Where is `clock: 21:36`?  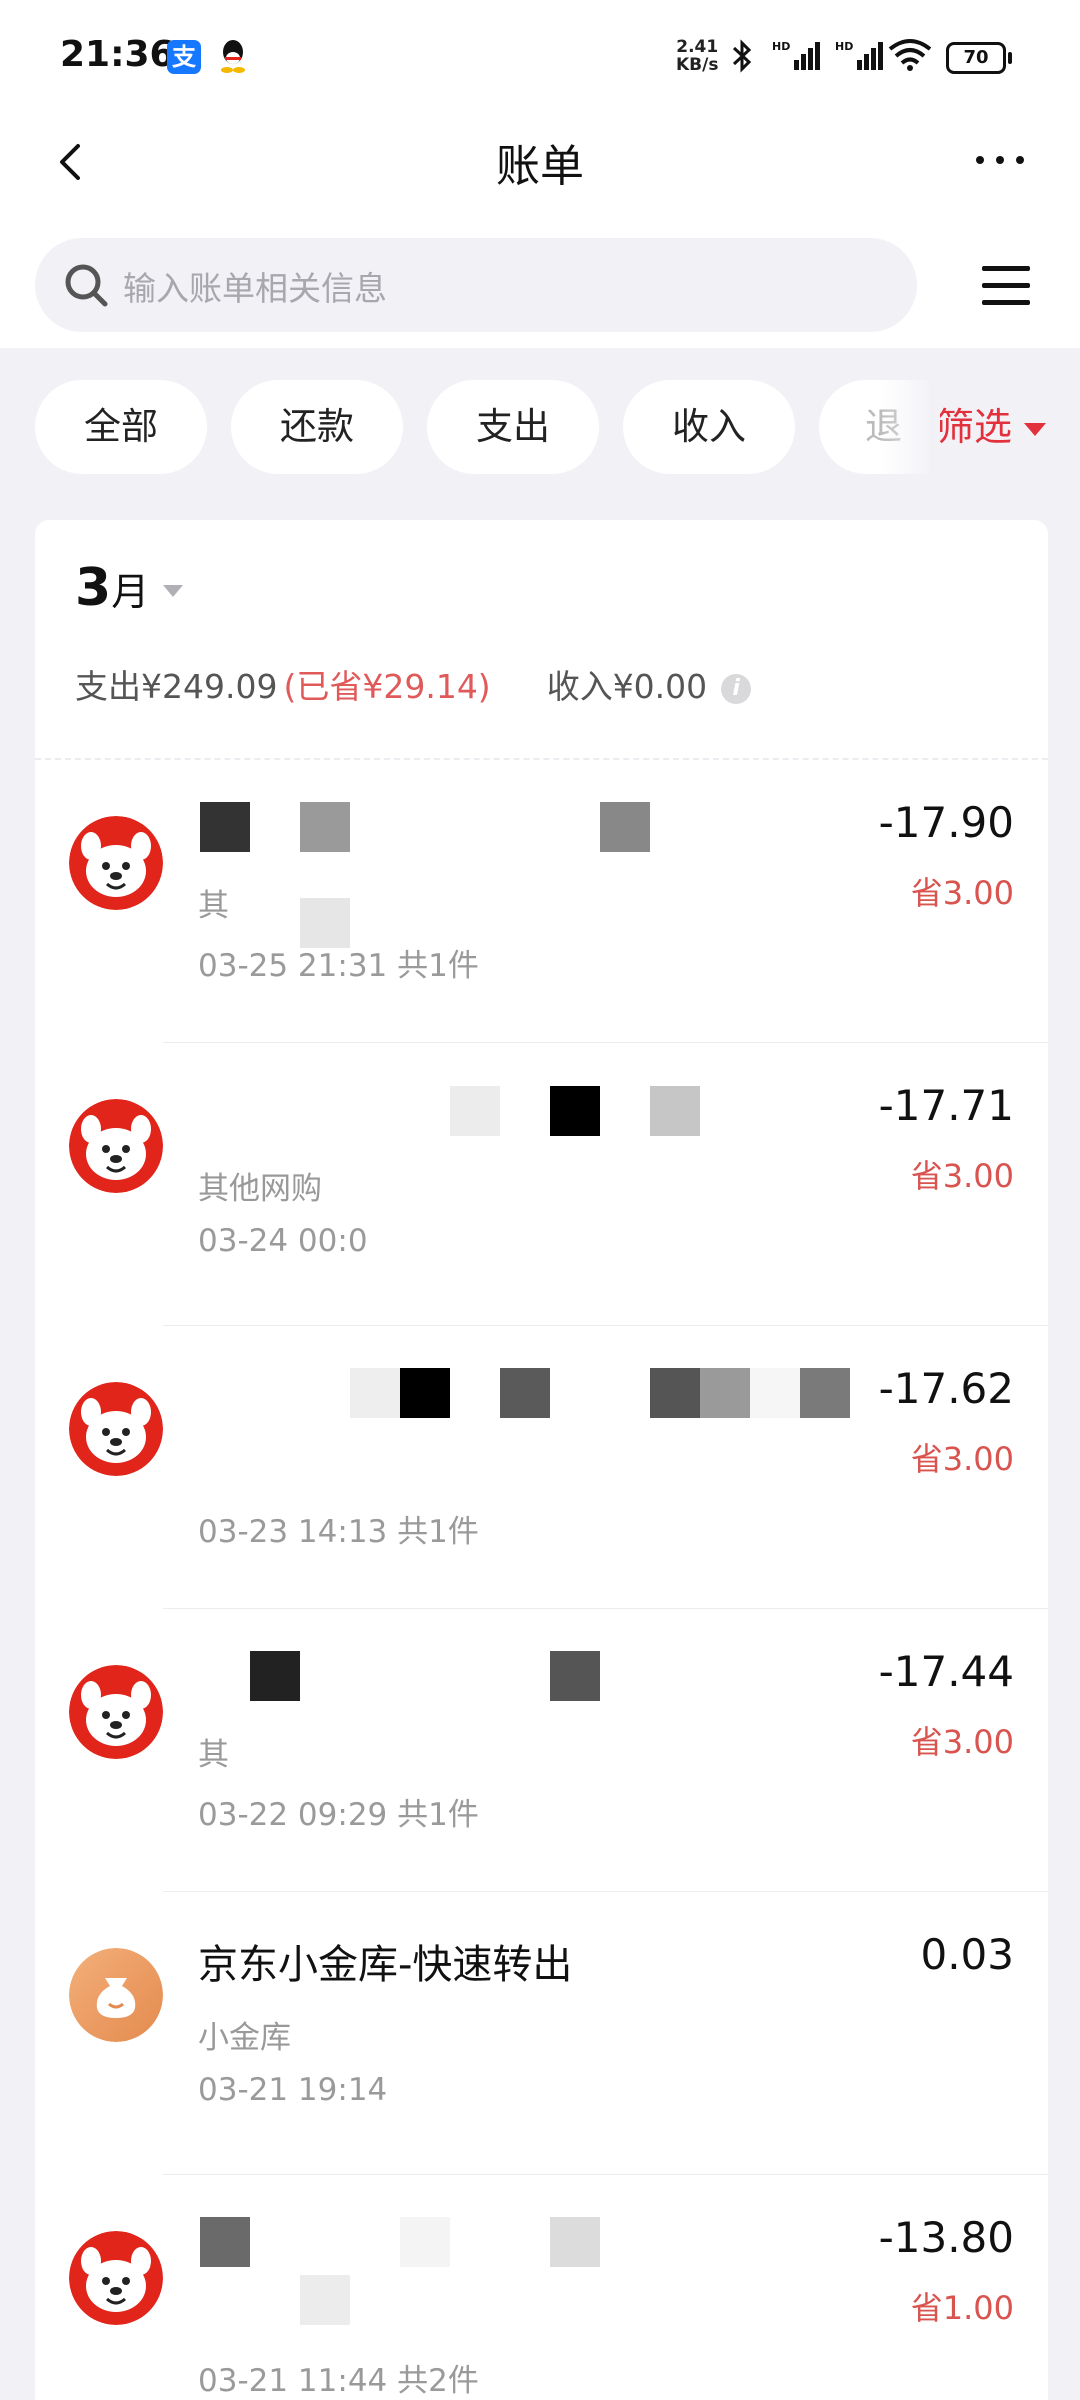 clock: 21:36 is located at coordinates (117, 54).